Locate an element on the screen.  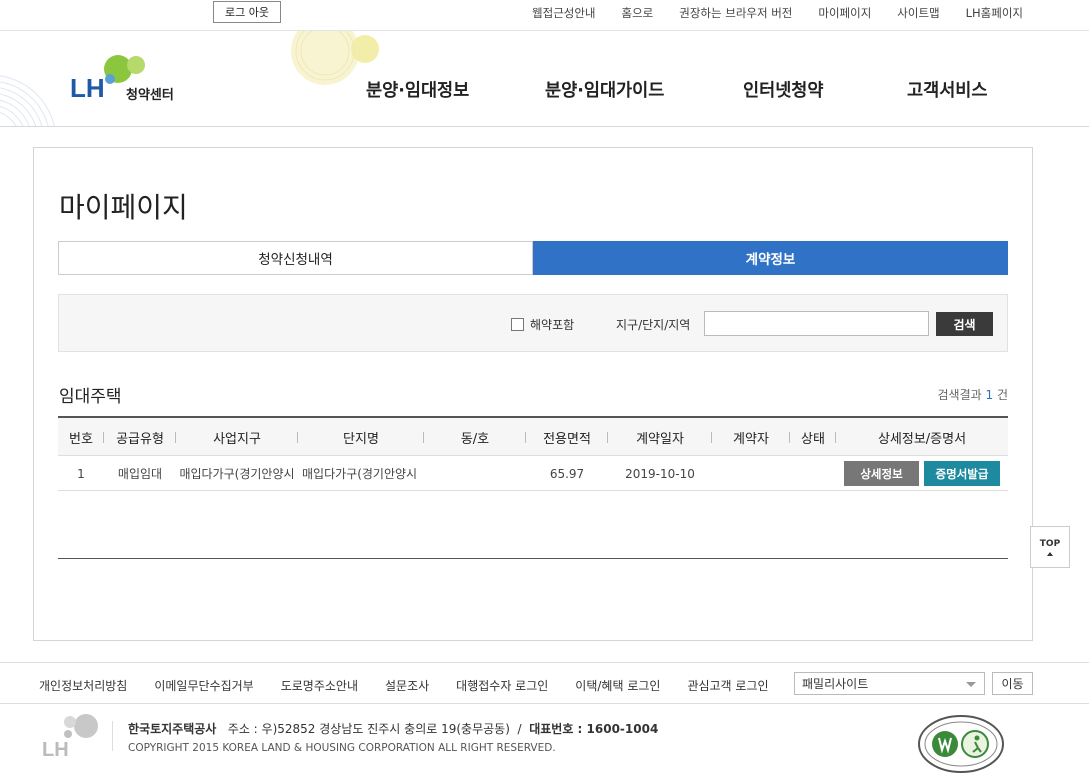
col-header-contractor: 계약자 is located at coordinates (751, 437).